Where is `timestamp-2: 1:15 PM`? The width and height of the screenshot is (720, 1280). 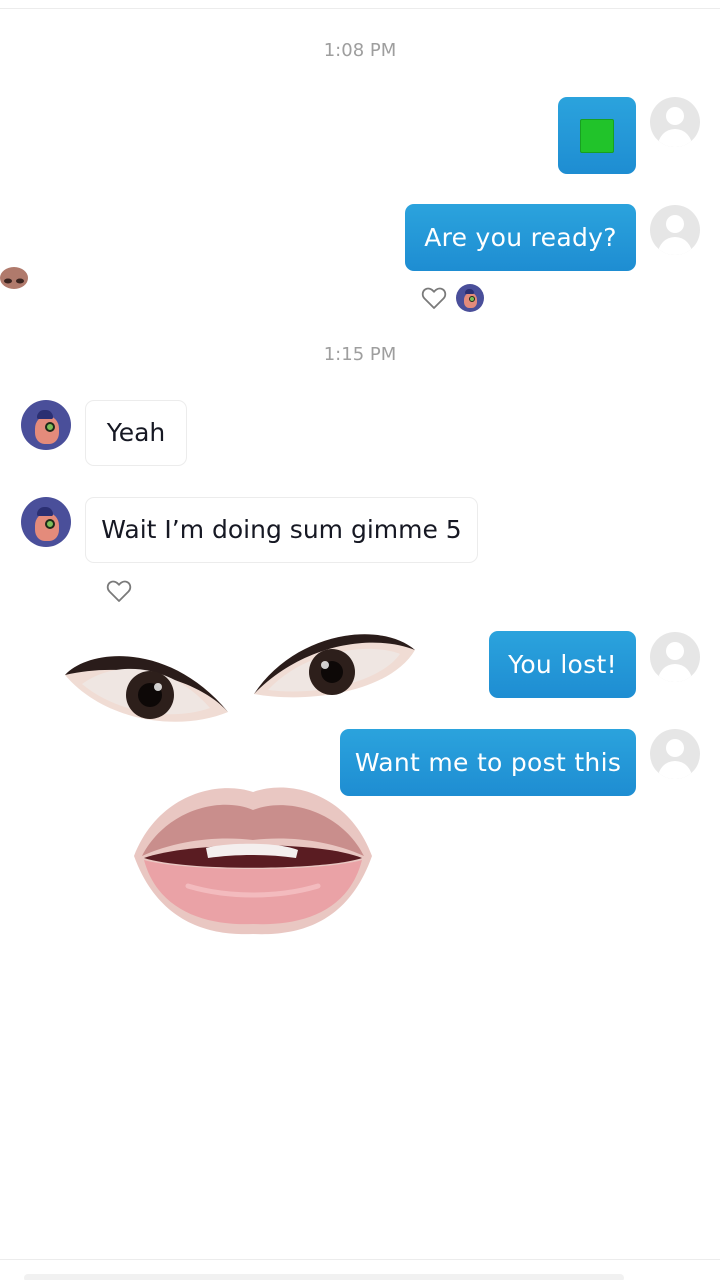 timestamp-2: 1:15 PM is located at coordinates (360, 354).